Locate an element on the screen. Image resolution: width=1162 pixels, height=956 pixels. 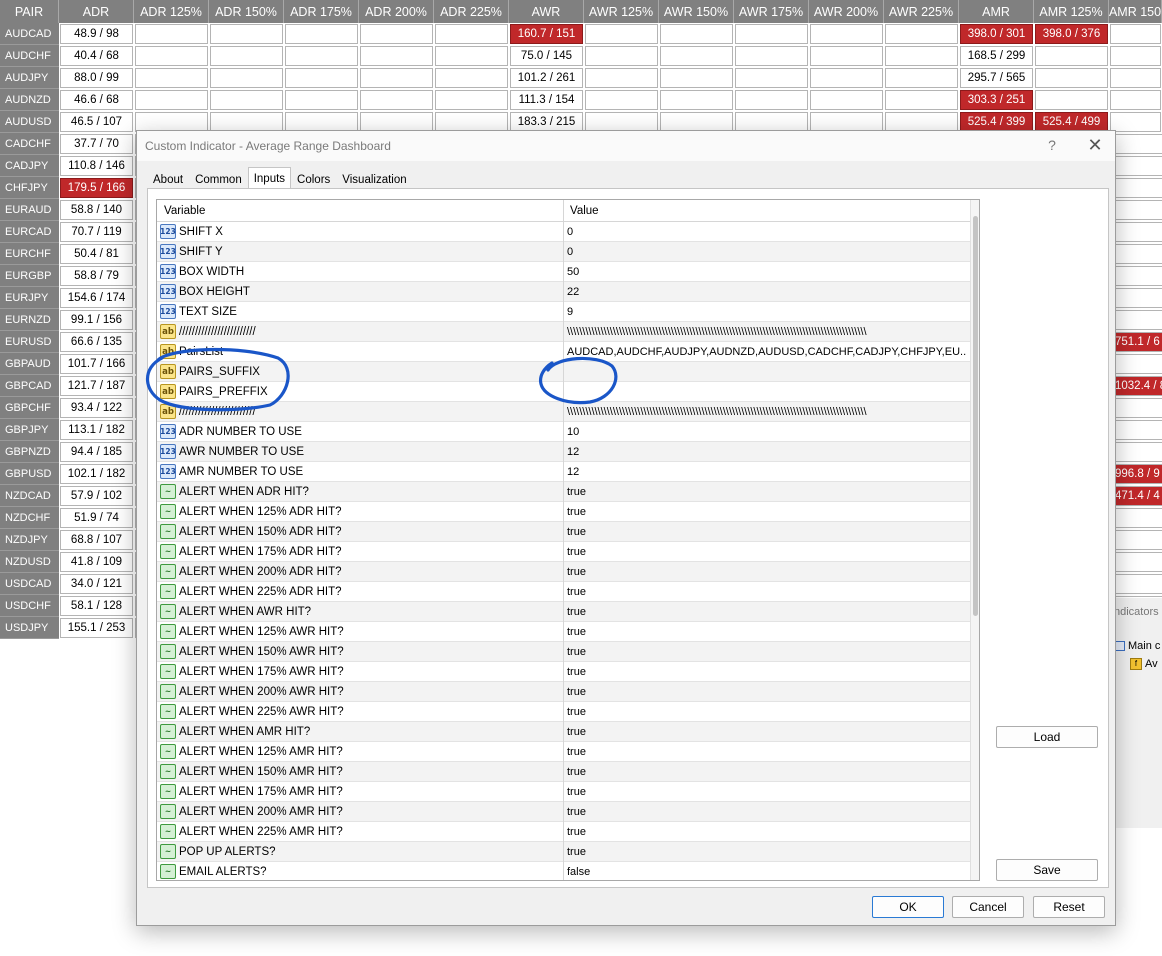
dashboard-amr-cell: 303.3 / 251 is located at coordinates (996, 100).